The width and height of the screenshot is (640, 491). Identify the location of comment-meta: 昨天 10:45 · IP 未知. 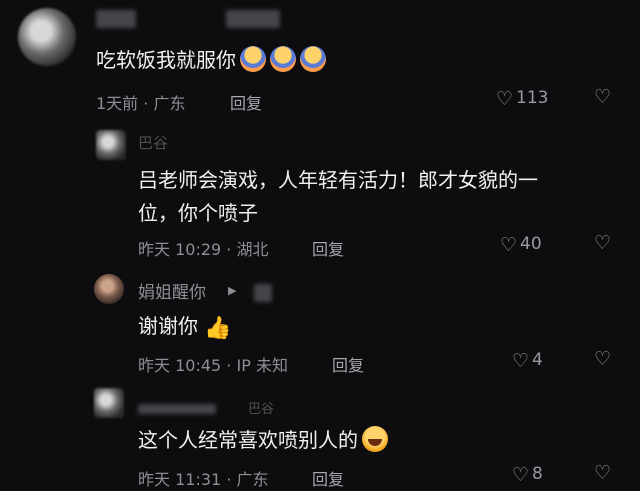
(213, 364).